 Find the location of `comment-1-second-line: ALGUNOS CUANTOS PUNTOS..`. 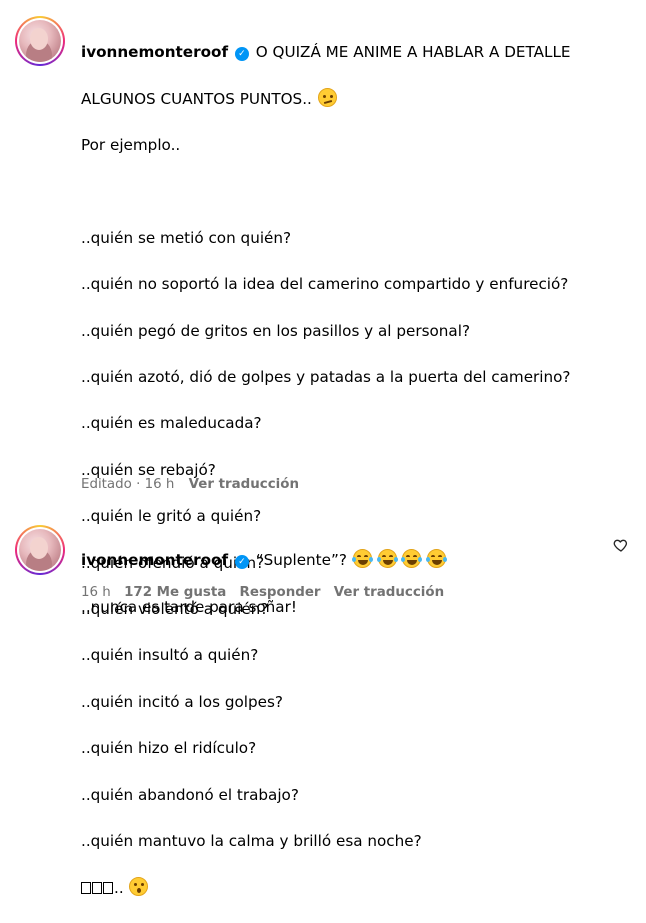

comment-1-second-line: ALGUNOS CUANTOS PUNTOS.. is located at coordinates (326, 99).